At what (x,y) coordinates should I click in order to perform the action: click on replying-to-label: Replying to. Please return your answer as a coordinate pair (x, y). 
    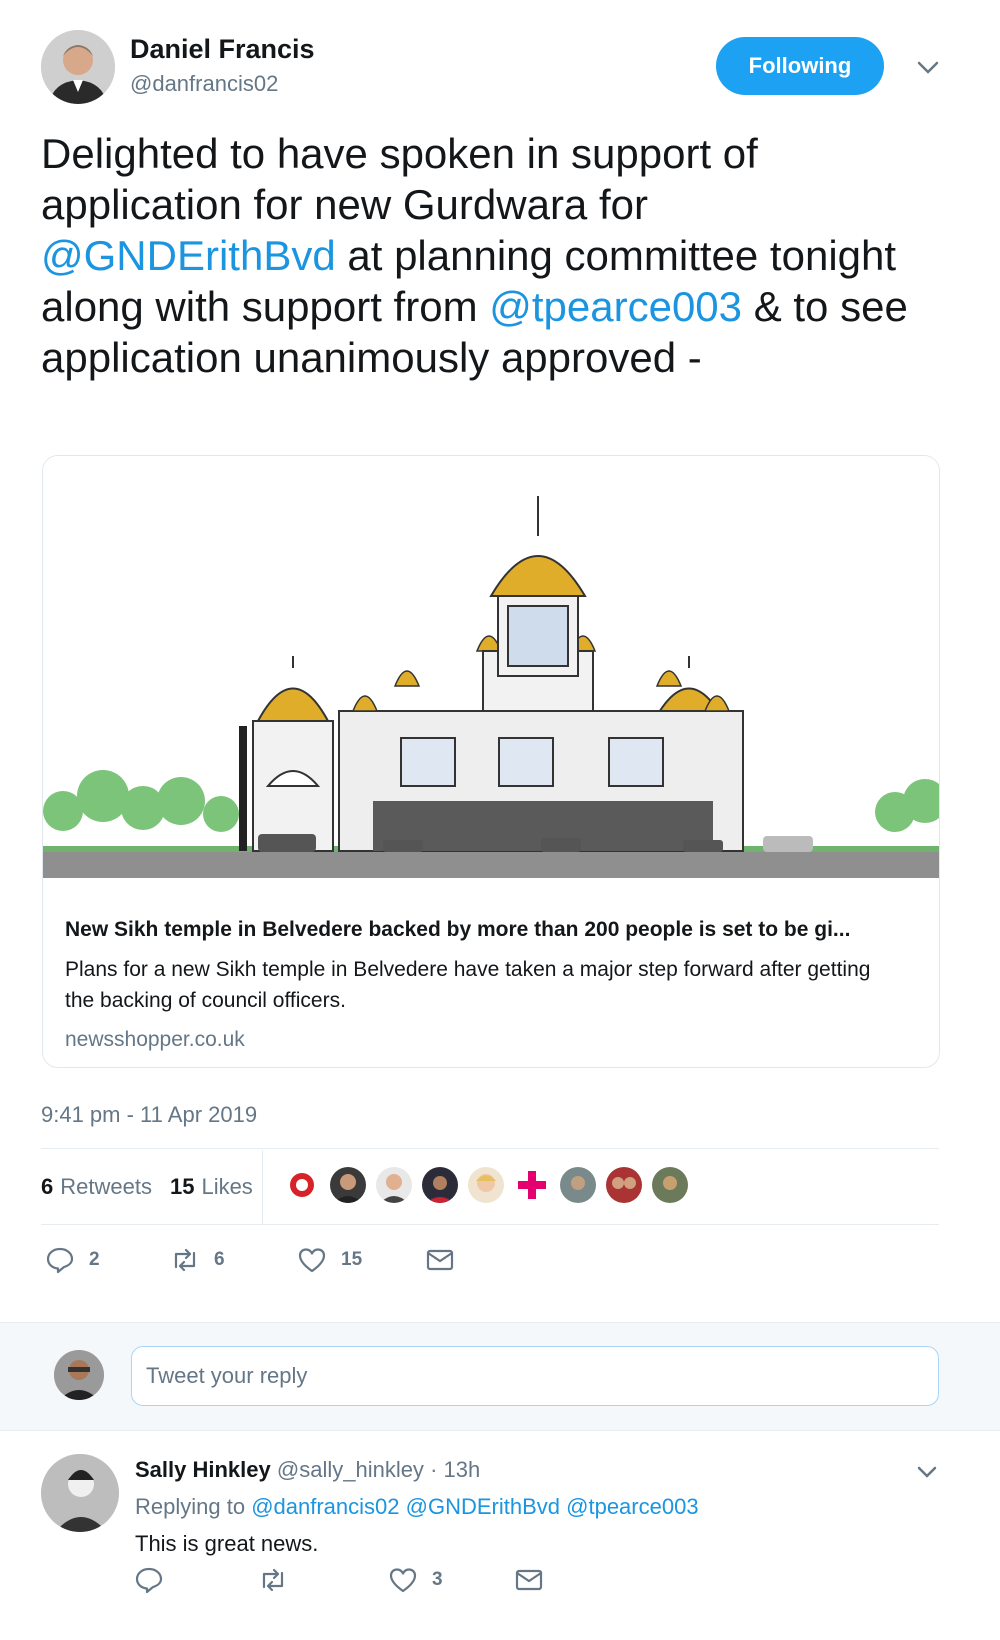
    Looking at the image, I should click on (190, 1506).